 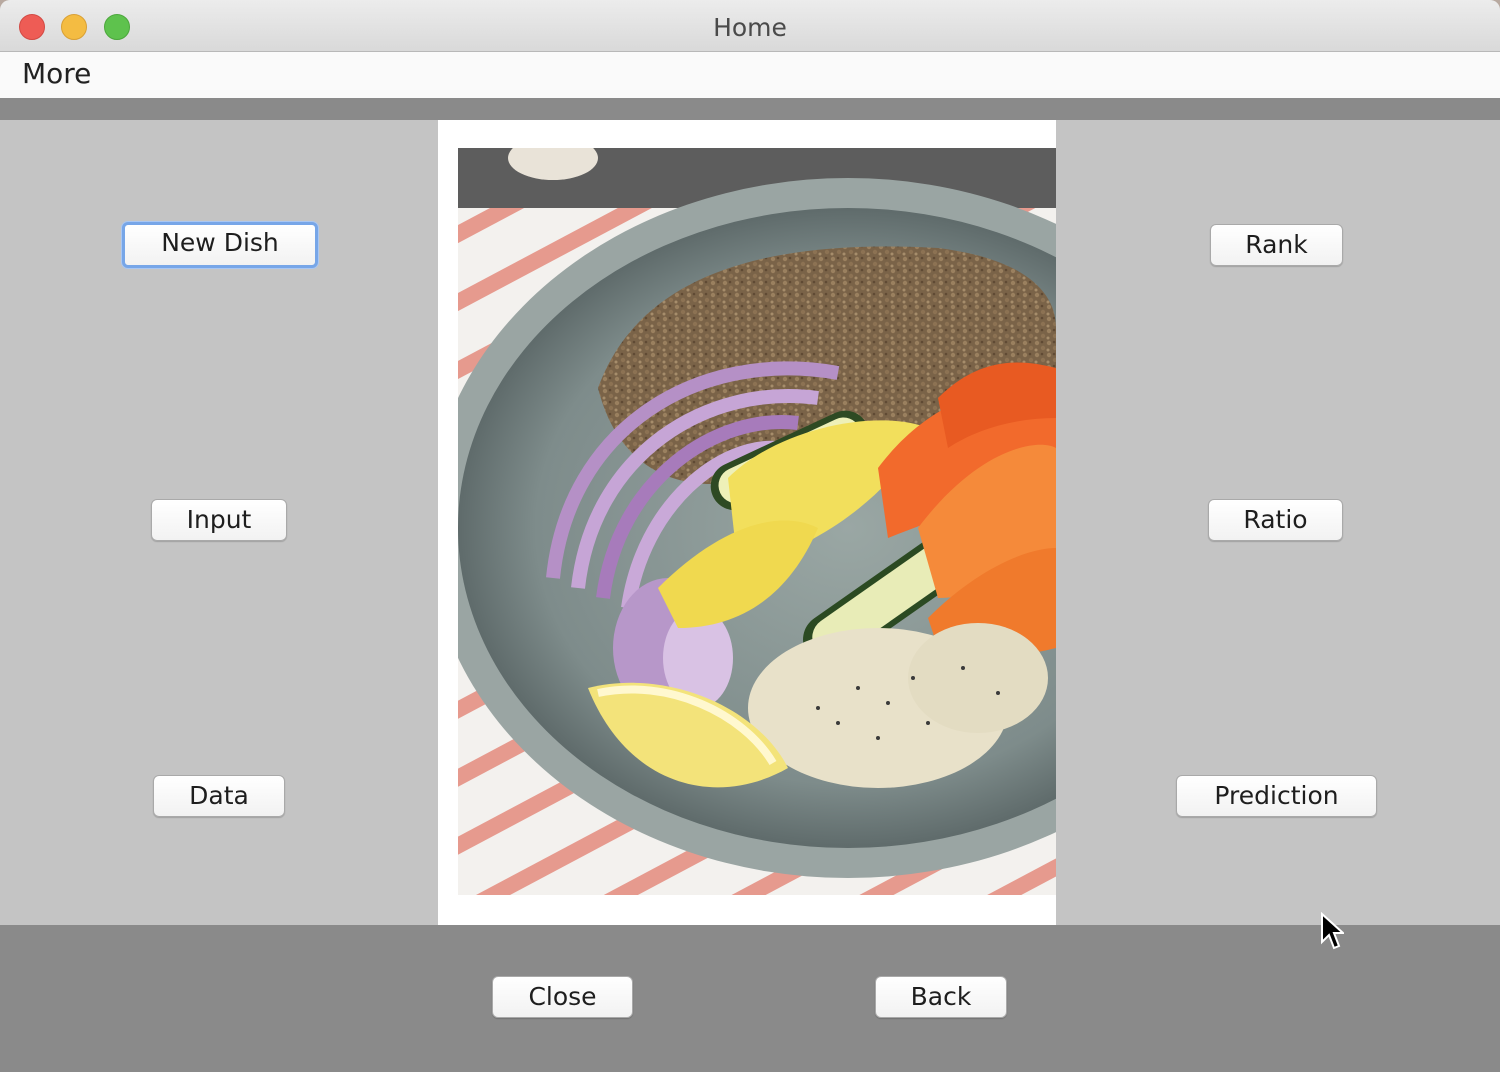 I want to click on data-button: Data, so click(x=219, y=796).